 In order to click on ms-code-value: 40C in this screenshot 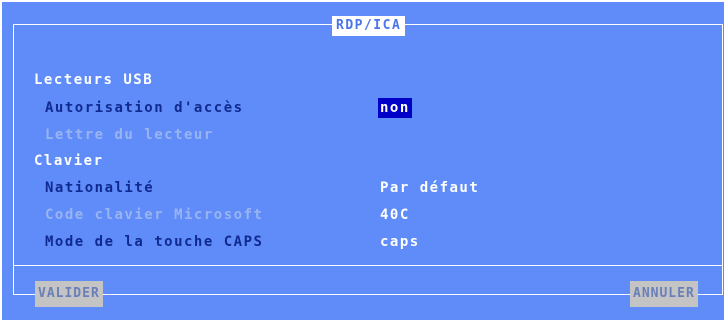, I will do `click(395, 215)`.